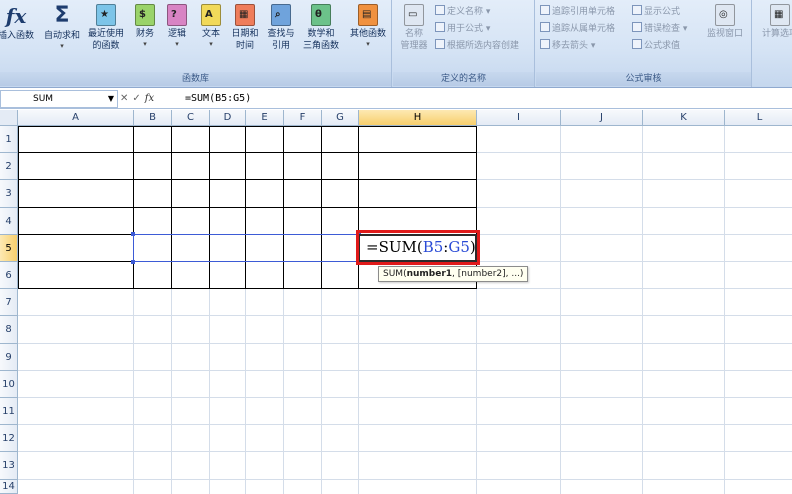 The image size is (792, 494). I want to click on row-header-3: 3, so click(9, 194).